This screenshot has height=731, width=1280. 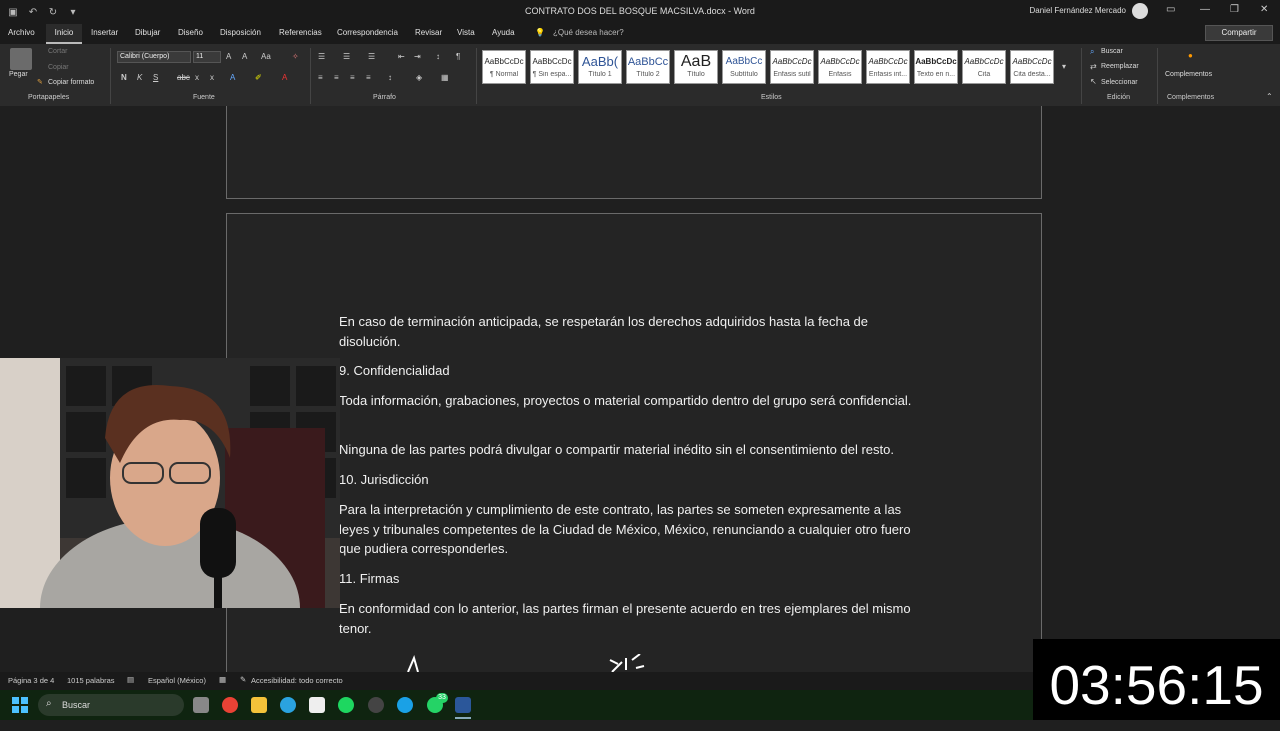 What do you see at coordinates (840, 67) in the screenshot?
I see `style-tile: AaBbCcDc Énfasis` at bounding box center [840, 67].